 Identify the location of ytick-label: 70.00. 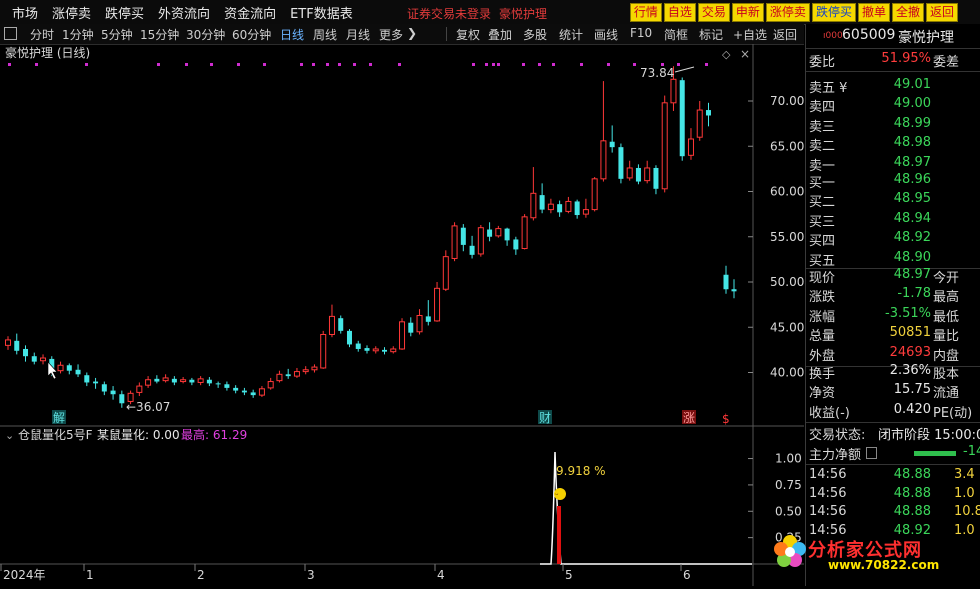
(787, 101).